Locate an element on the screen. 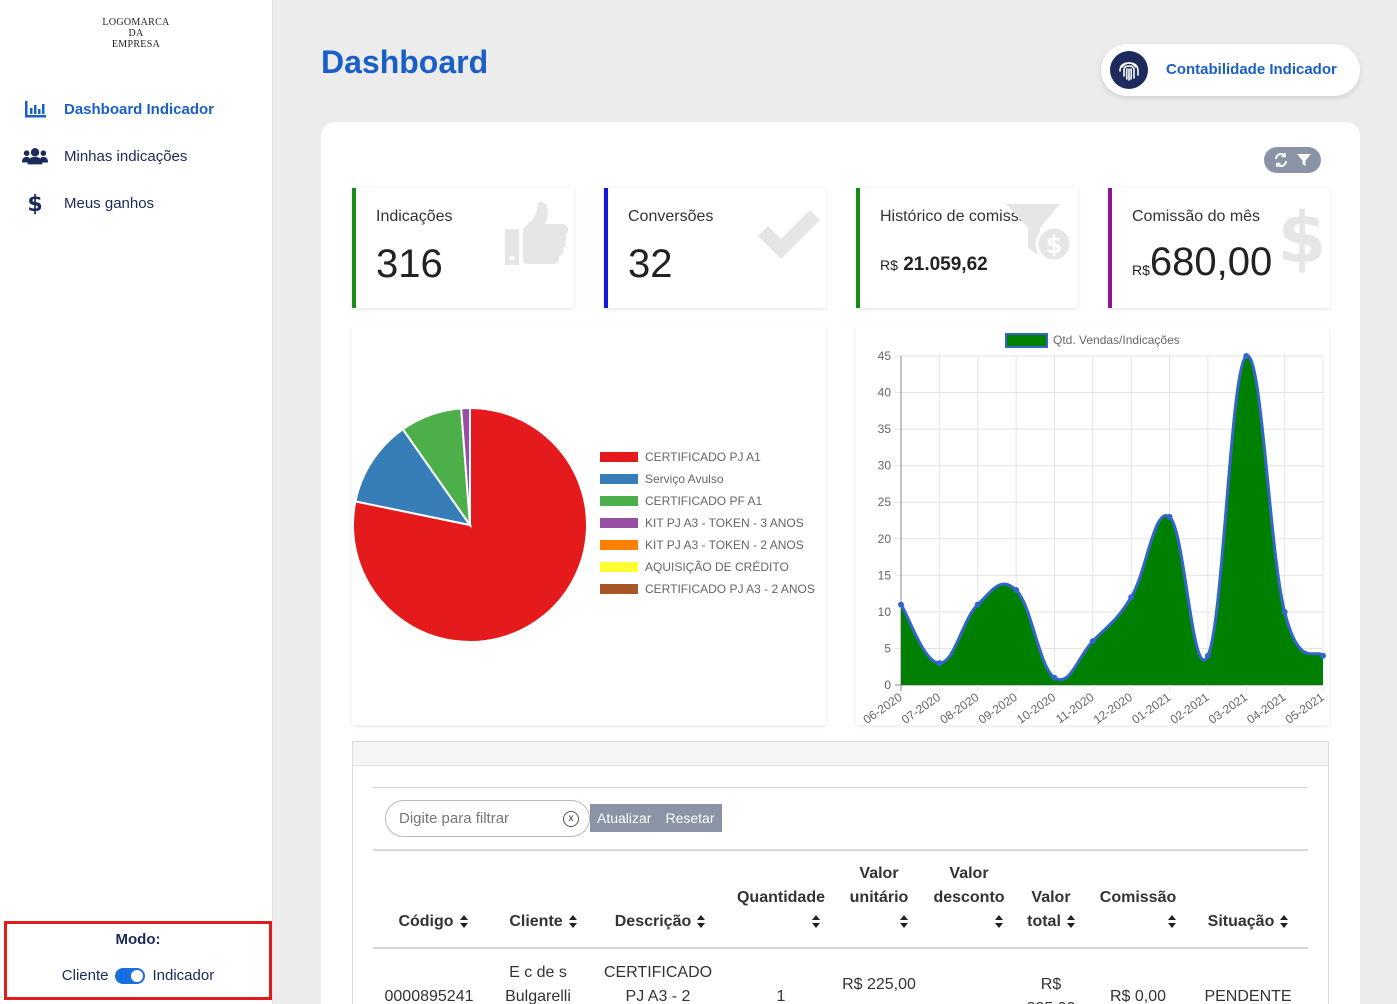  col-header-valor-desconto: Valor desconto is located at coordinates (969, 898).